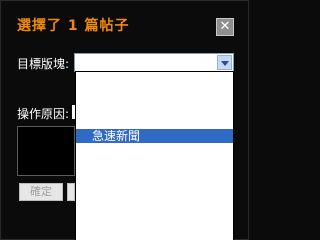 The width and height of the screenshot is (320, 240). I want to click on cancel-button, so click(71, 192).